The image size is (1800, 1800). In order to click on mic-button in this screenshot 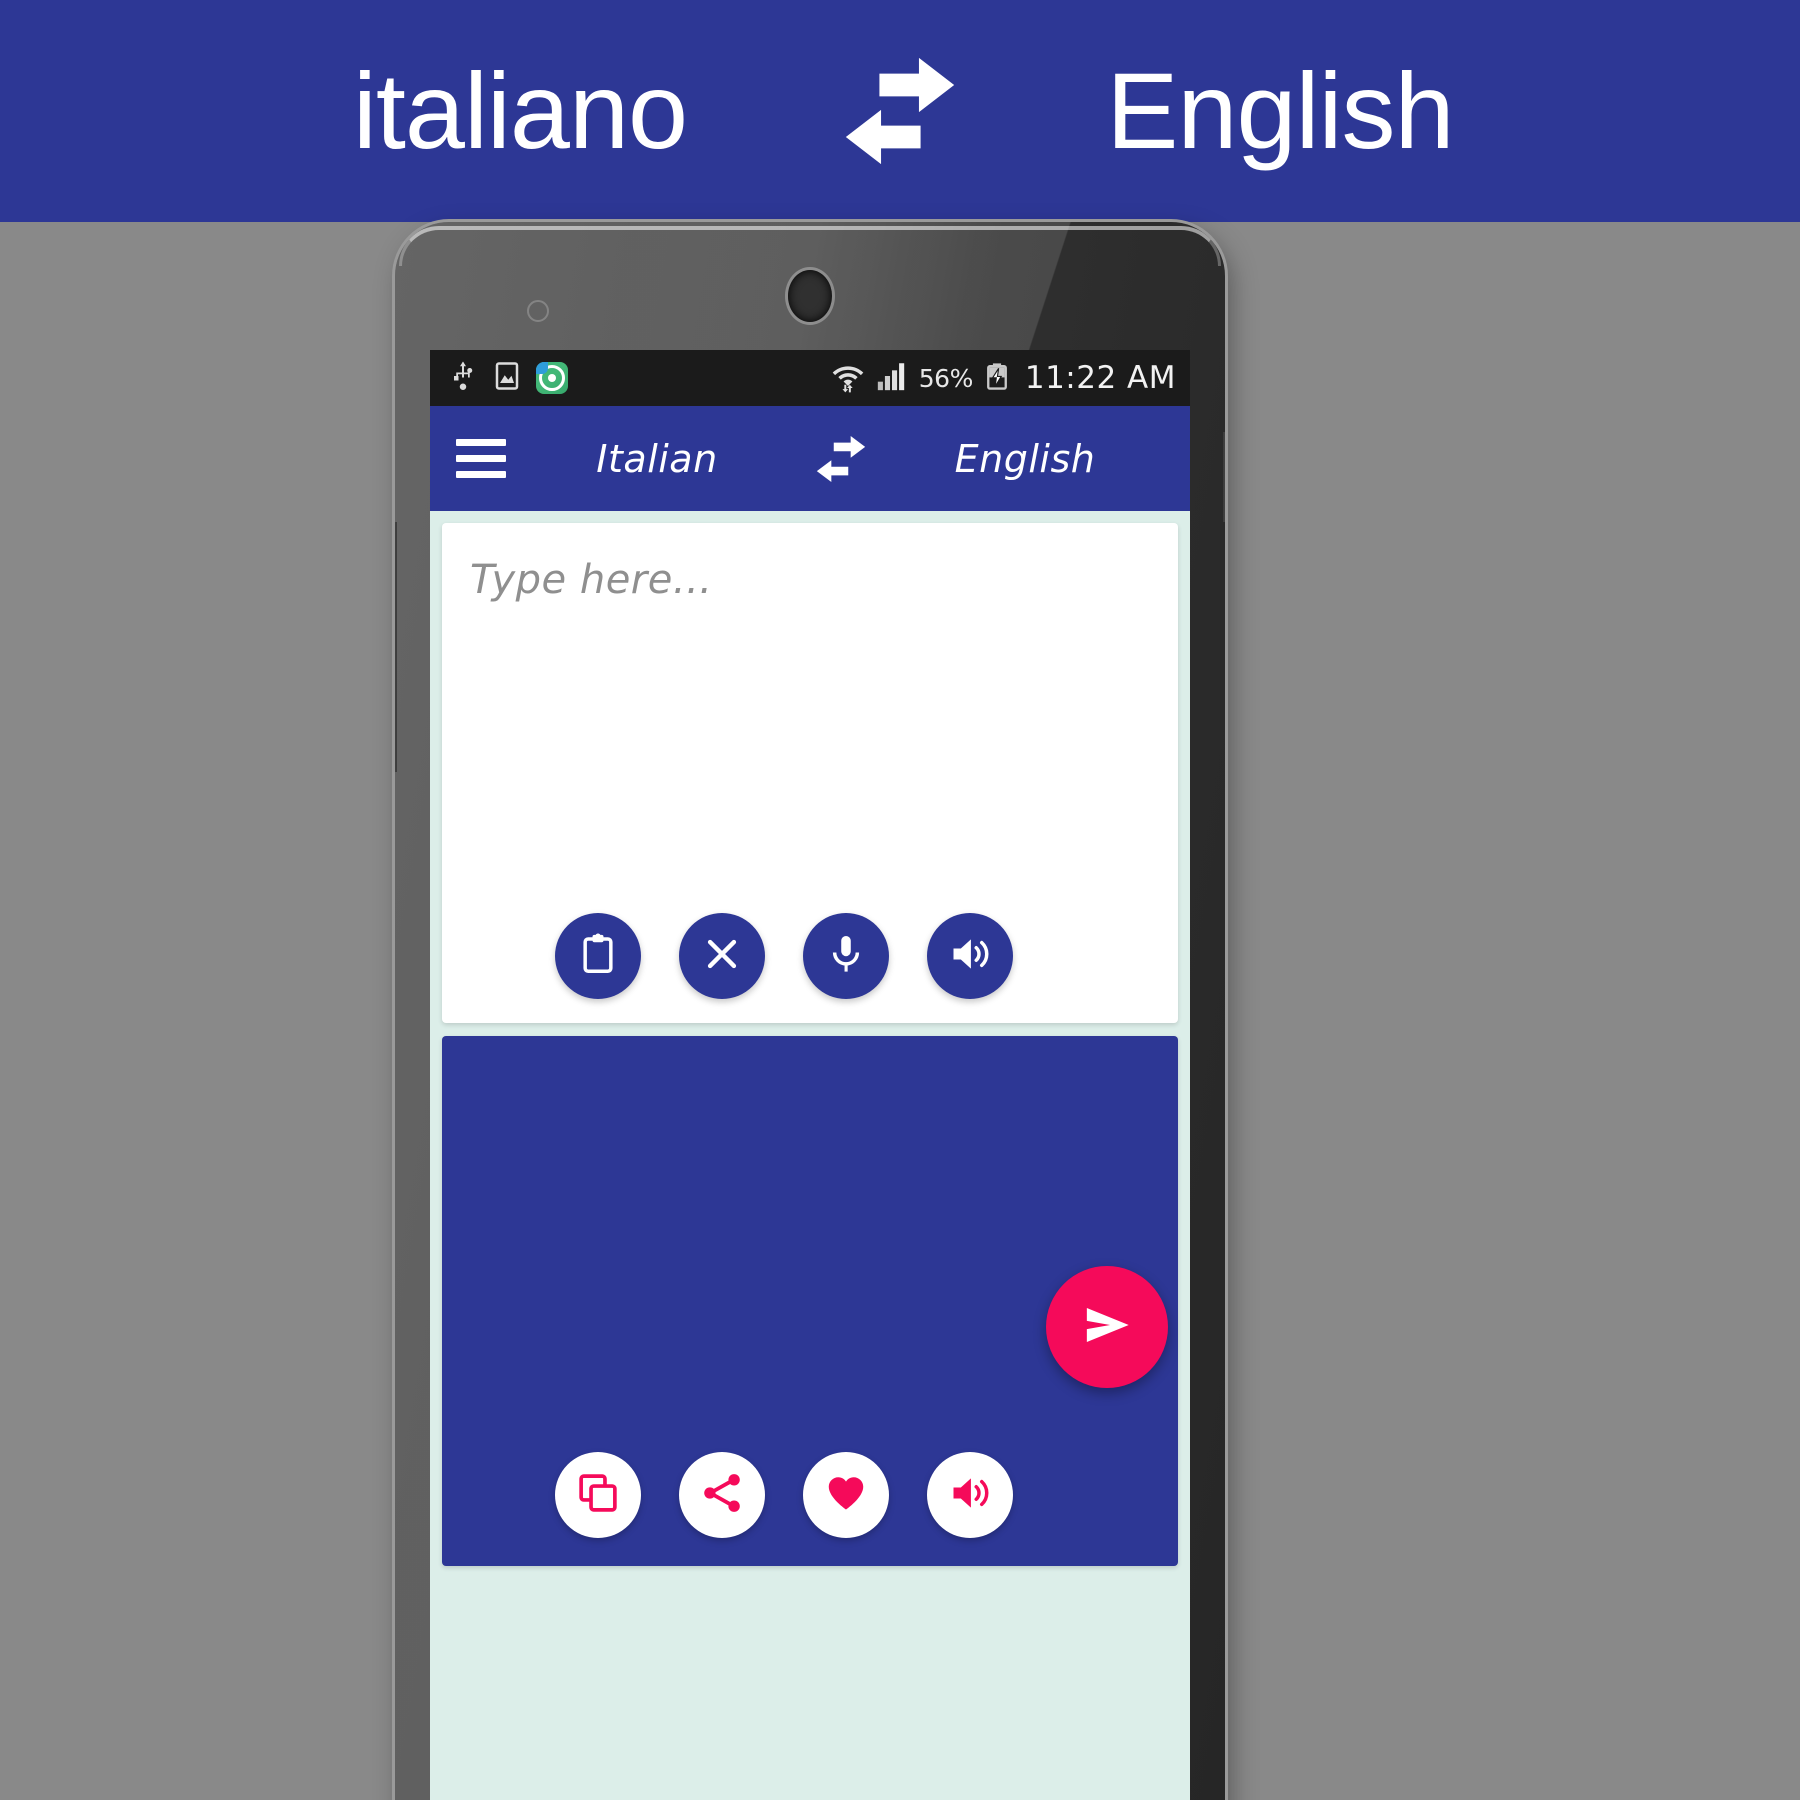, I will do `click(846, 956)`.